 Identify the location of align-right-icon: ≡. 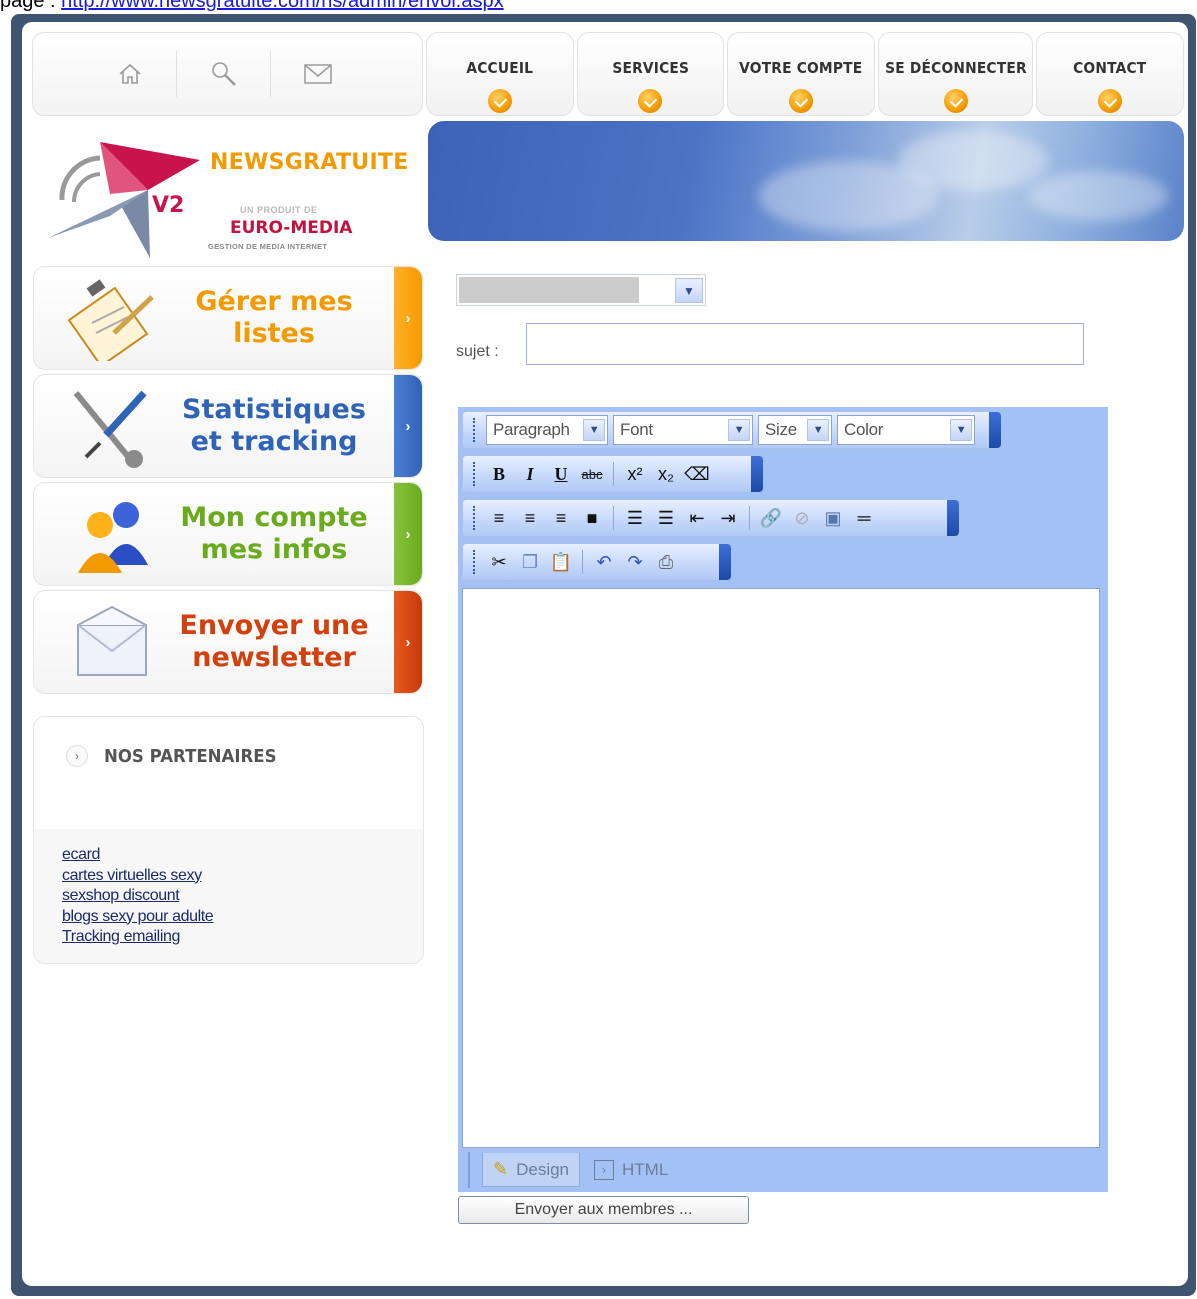
(561, 518).